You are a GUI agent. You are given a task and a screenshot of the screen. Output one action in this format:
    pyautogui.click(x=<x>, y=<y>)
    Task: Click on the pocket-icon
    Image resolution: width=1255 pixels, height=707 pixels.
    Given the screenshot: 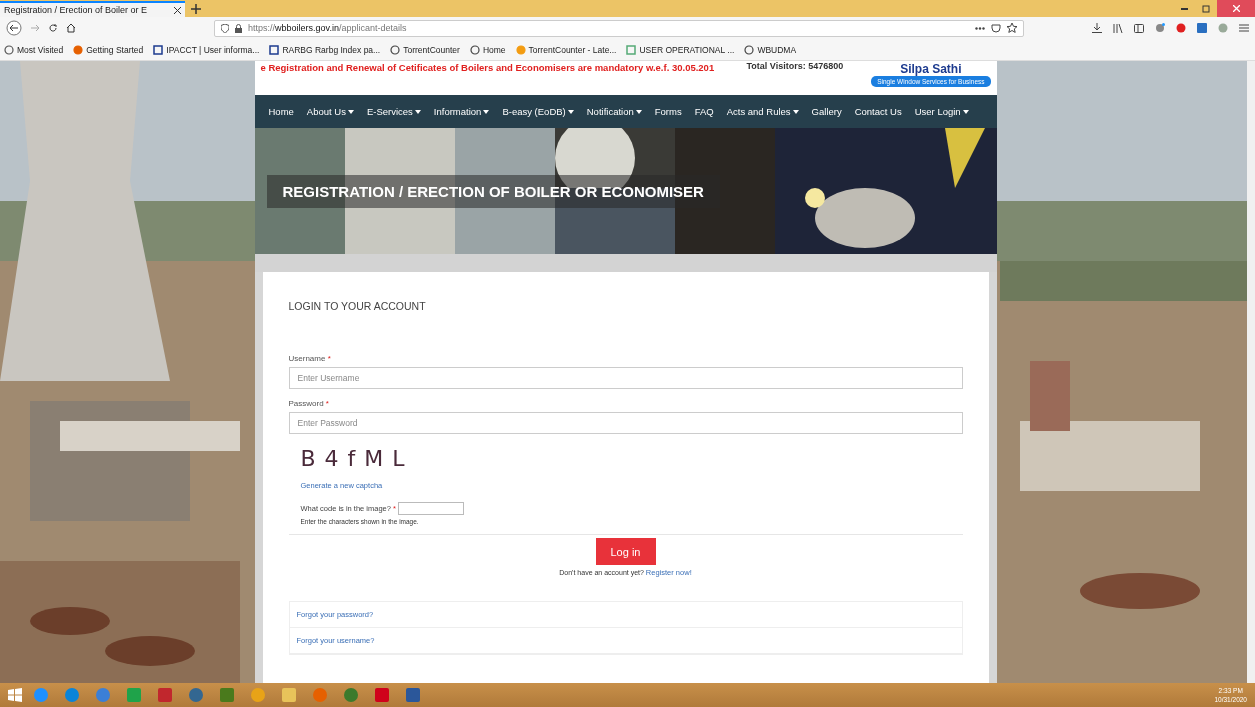 What is the action you would take?
    pyautogui.click(x=996, y=28)
    